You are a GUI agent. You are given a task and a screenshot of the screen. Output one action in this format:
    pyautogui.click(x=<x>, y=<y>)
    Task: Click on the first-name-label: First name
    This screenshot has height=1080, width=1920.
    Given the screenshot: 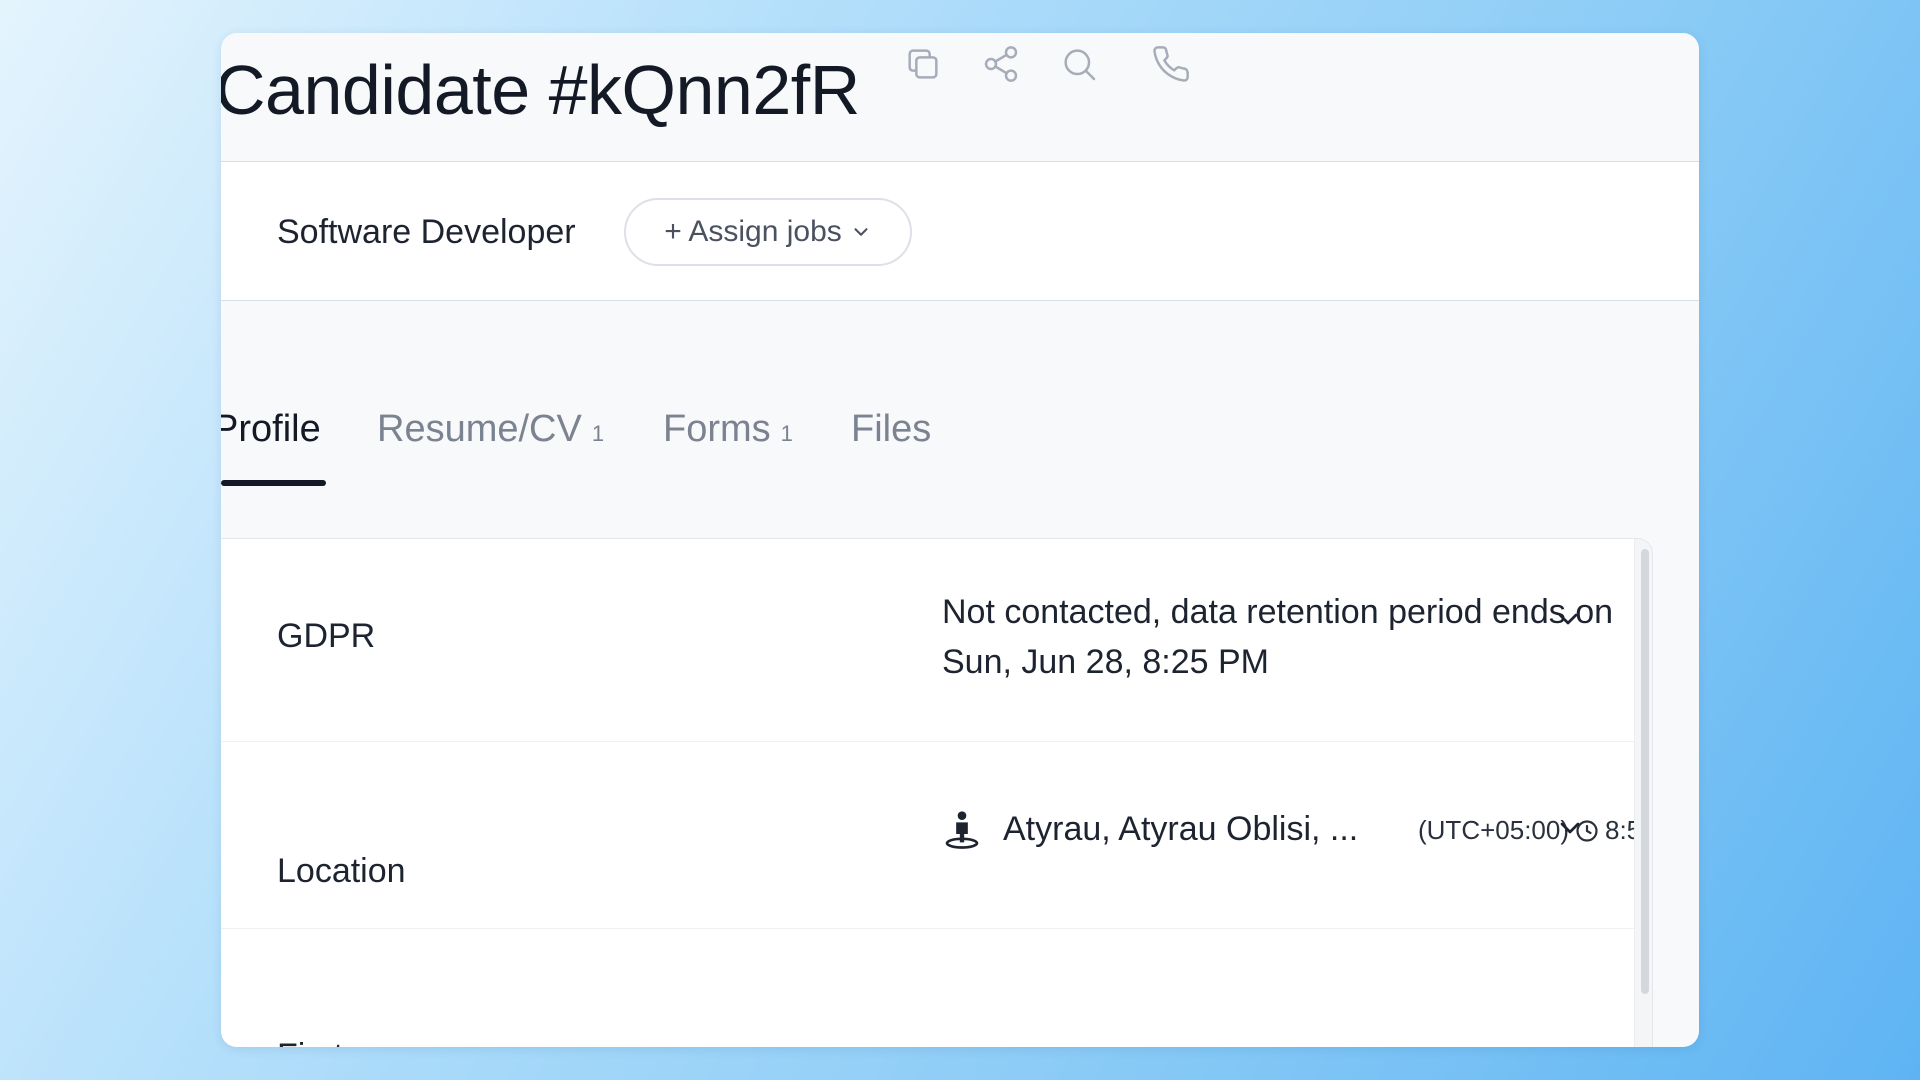 What is the action you would take?
    pyautogui.click(x=357, y=1042)
    